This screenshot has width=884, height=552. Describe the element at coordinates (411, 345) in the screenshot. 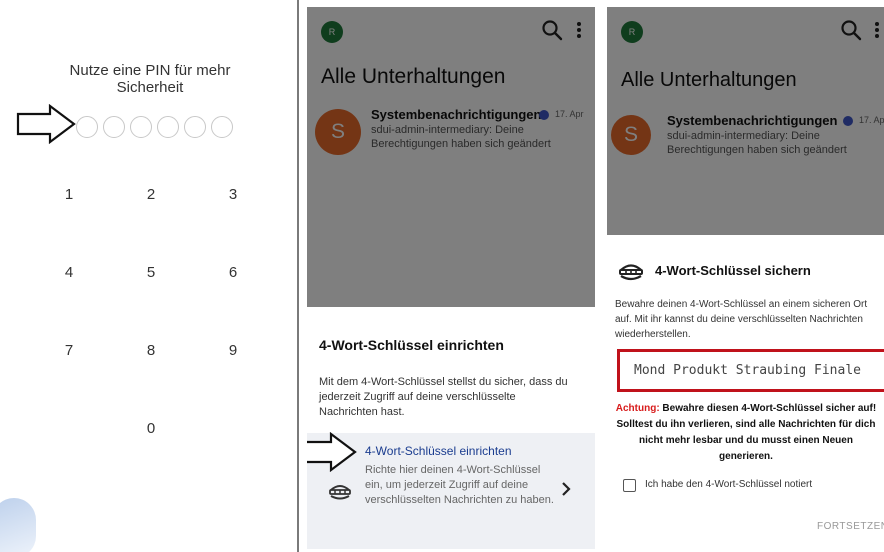

I see `setup-sheet-title: 4-Wort-Schlüssel einrichten` at that location.